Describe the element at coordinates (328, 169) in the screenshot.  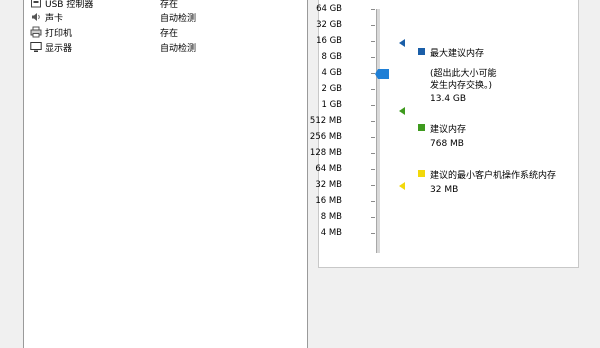
I see `memory-scale-label: 64 MB` at that location.